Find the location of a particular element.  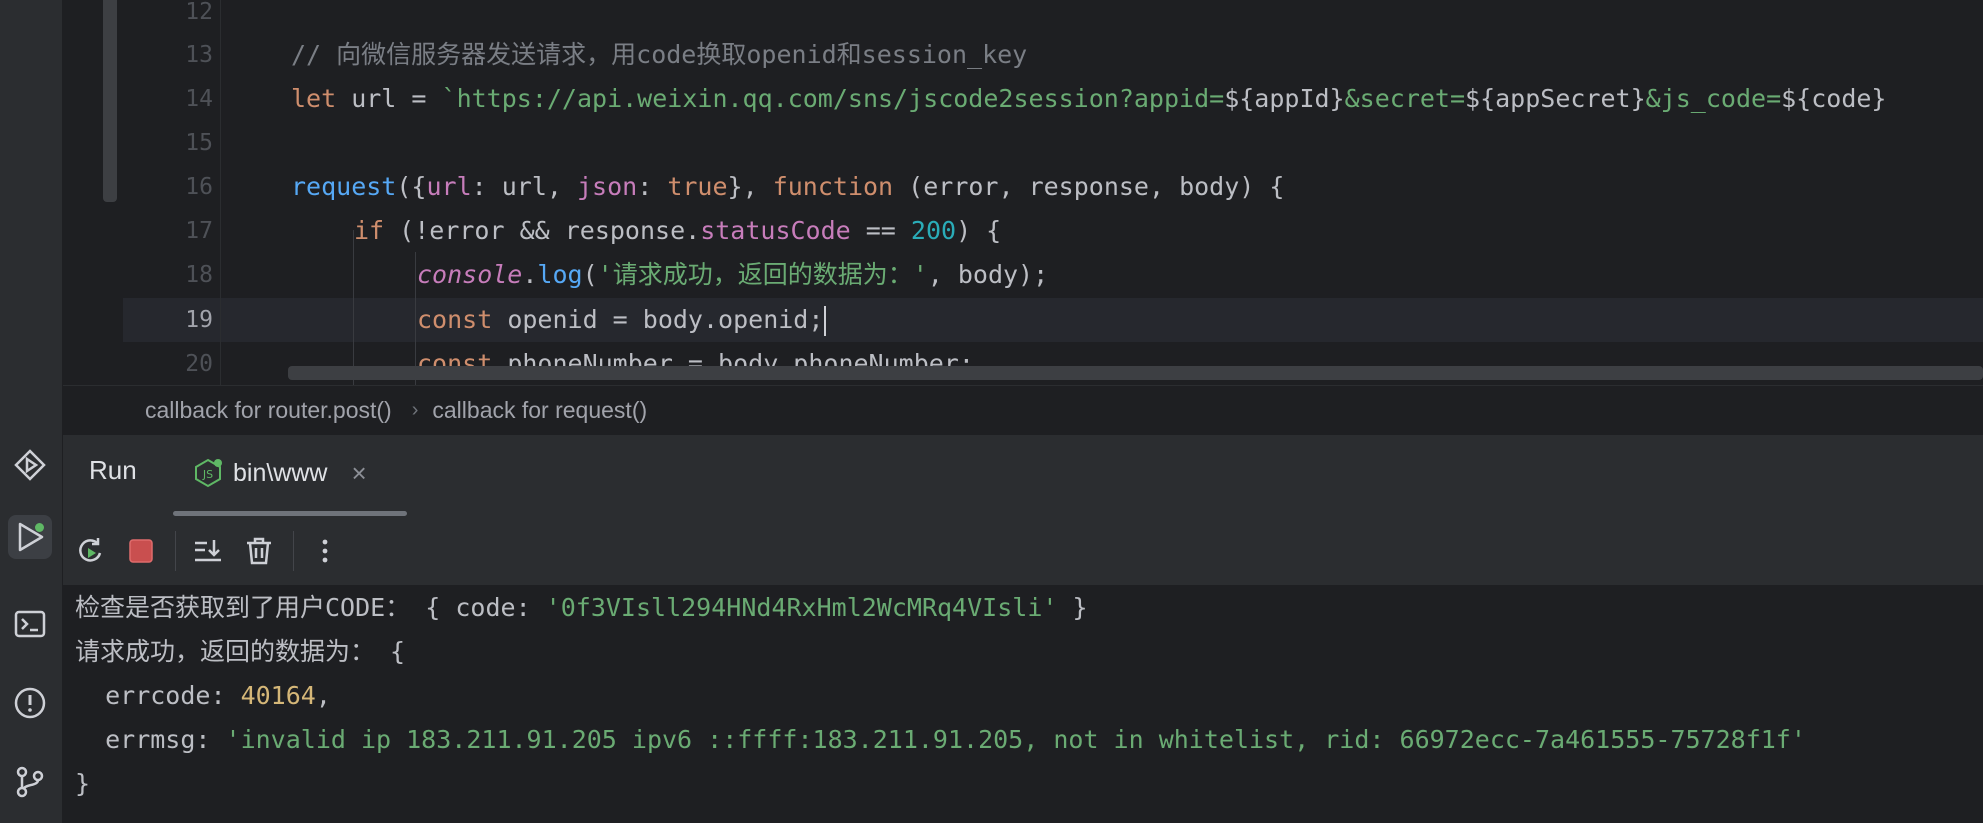

tool-window-strip is located at coordinates (31, 411).